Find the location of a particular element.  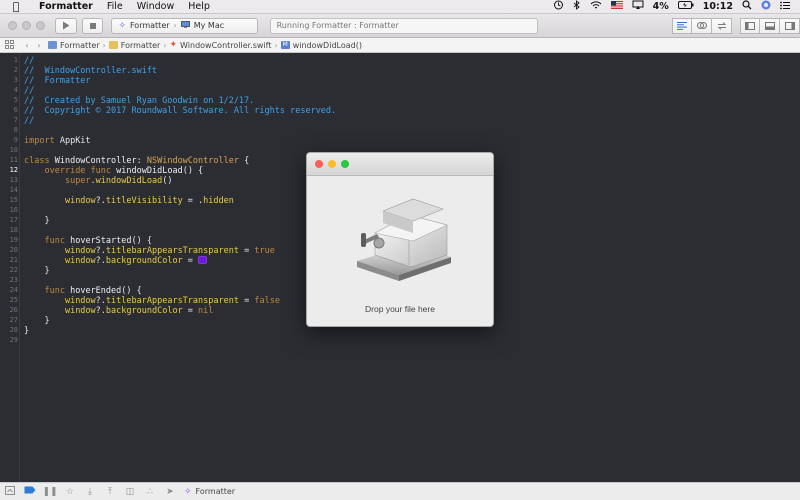

formatter-titlebar is located at coordinates (400, 164).